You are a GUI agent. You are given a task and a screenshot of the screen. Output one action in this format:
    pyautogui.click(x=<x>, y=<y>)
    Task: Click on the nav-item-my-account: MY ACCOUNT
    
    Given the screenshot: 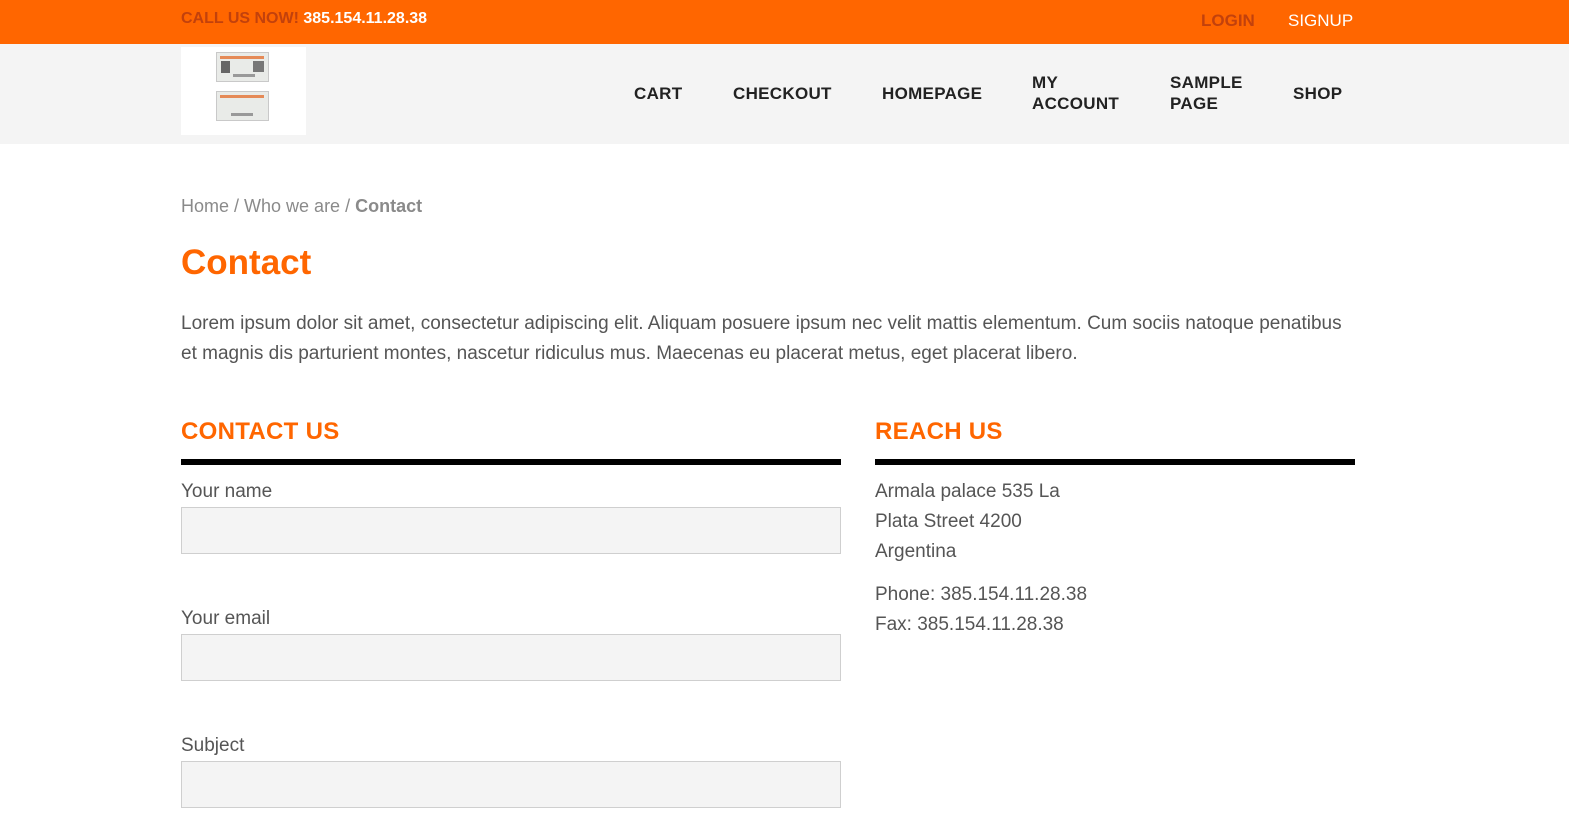 What is the action you would take?
    pyautogui.click(x=1075, y=93)
    